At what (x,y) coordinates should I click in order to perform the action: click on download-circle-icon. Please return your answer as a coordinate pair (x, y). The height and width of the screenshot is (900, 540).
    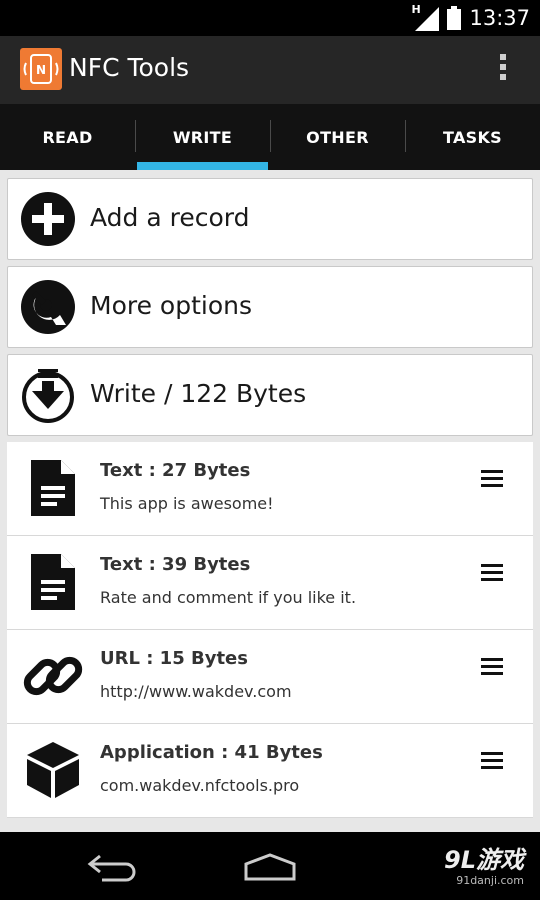
    Looking at the image, I should click on (48, 396).